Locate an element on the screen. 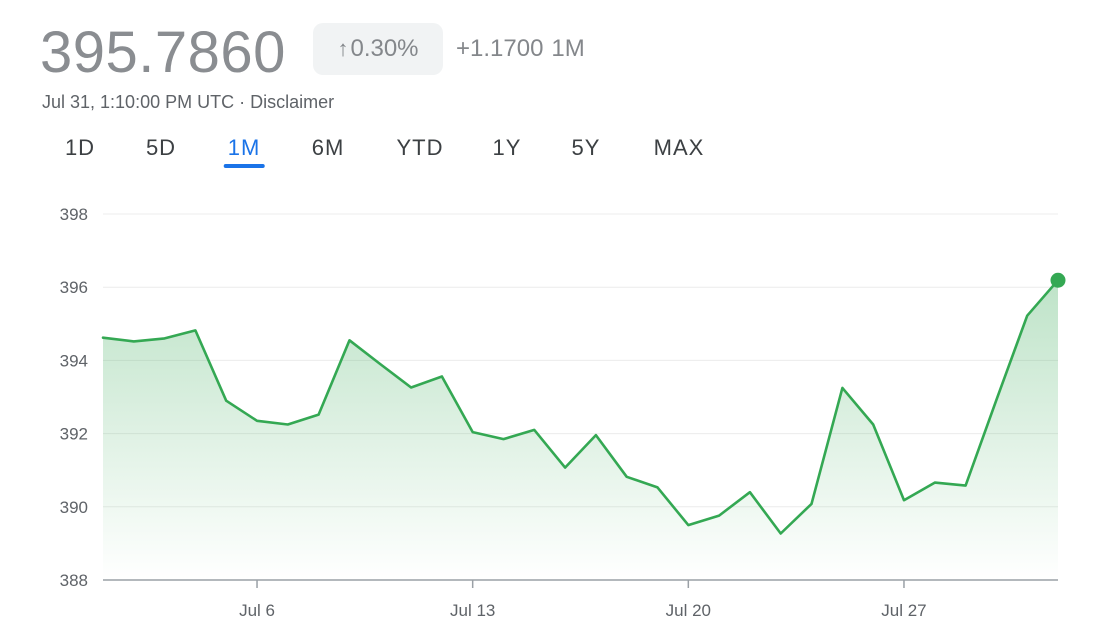  x-tick-label: Jul 13 is located at coordinates (472, 610).